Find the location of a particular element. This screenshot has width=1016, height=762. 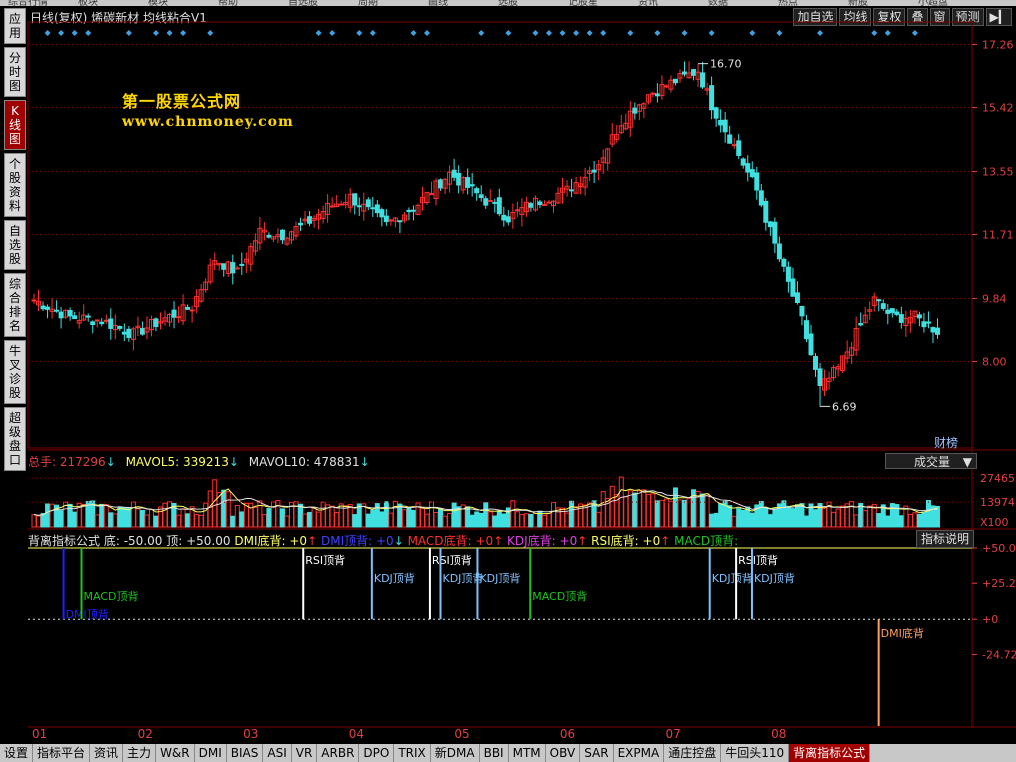

indicator-tab: VR is located at coordinates (305, 753).